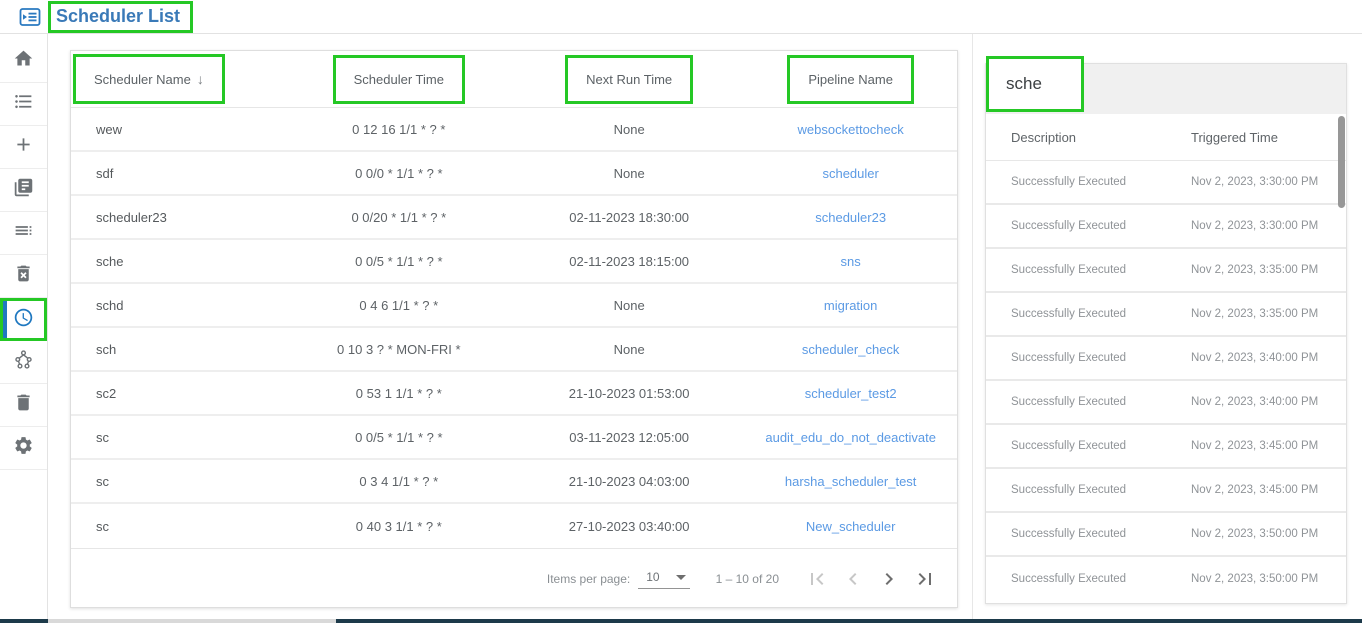 This screenshot has width=1362, height=623. Describe the element at coordinates (105, 173) in the screenshot. I see `scheduler-name-cell: sdf` at that location.